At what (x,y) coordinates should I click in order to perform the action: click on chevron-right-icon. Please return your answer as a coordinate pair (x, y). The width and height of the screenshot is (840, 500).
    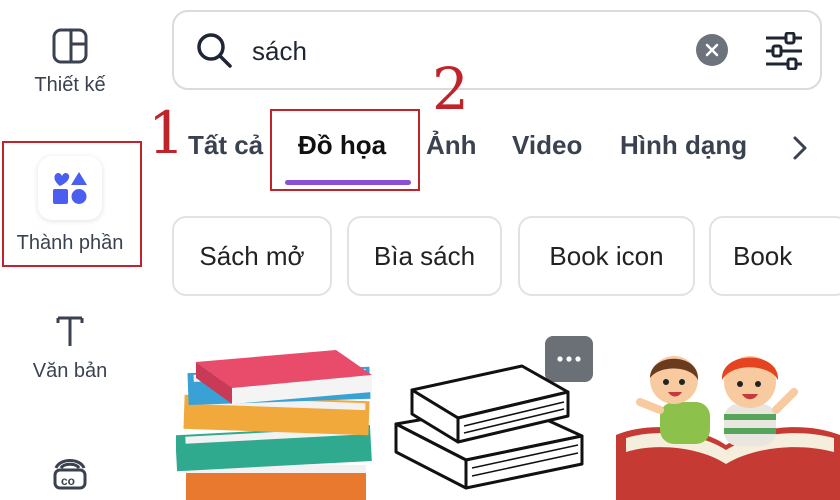
    Looking at the image, I should click on (800, 148).